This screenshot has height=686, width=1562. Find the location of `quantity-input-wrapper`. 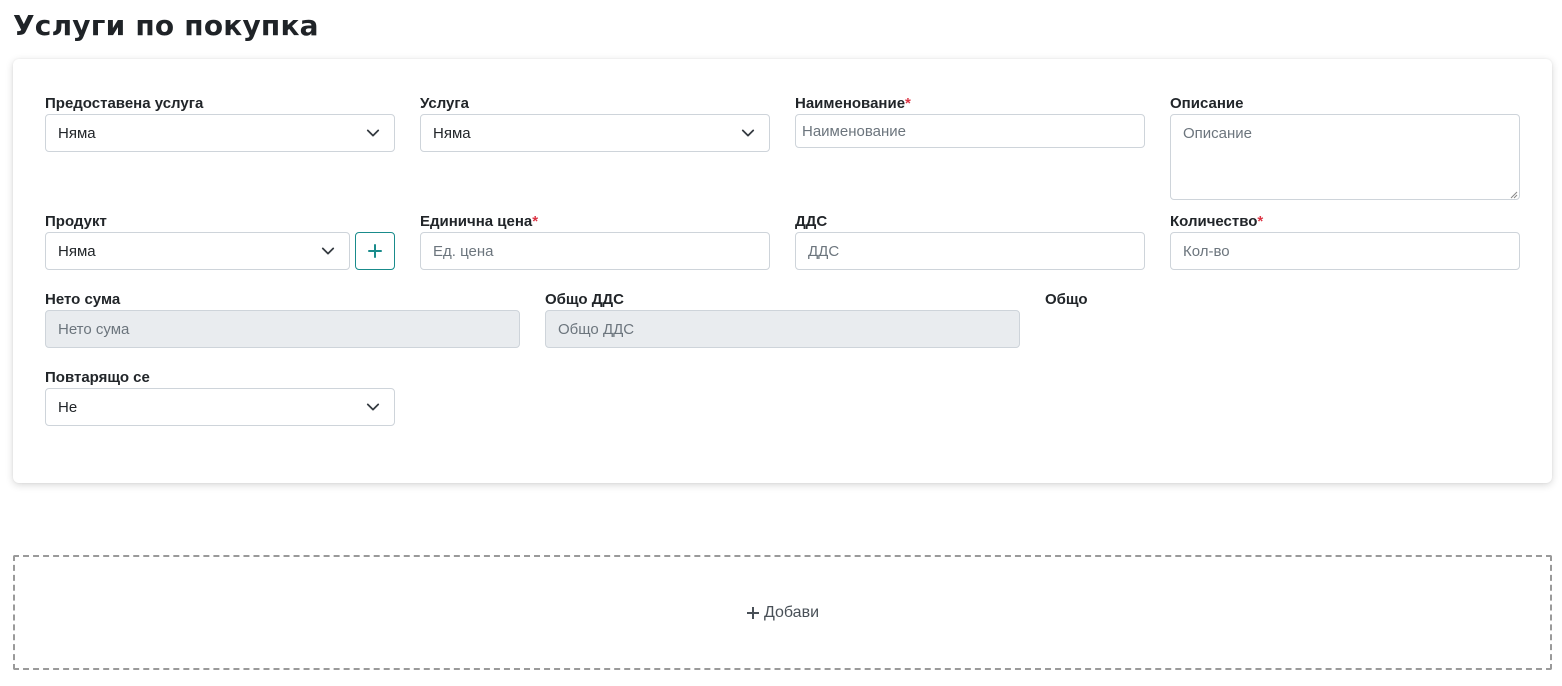

quantity-input-wrapper is located at coordinates (1345, 251).